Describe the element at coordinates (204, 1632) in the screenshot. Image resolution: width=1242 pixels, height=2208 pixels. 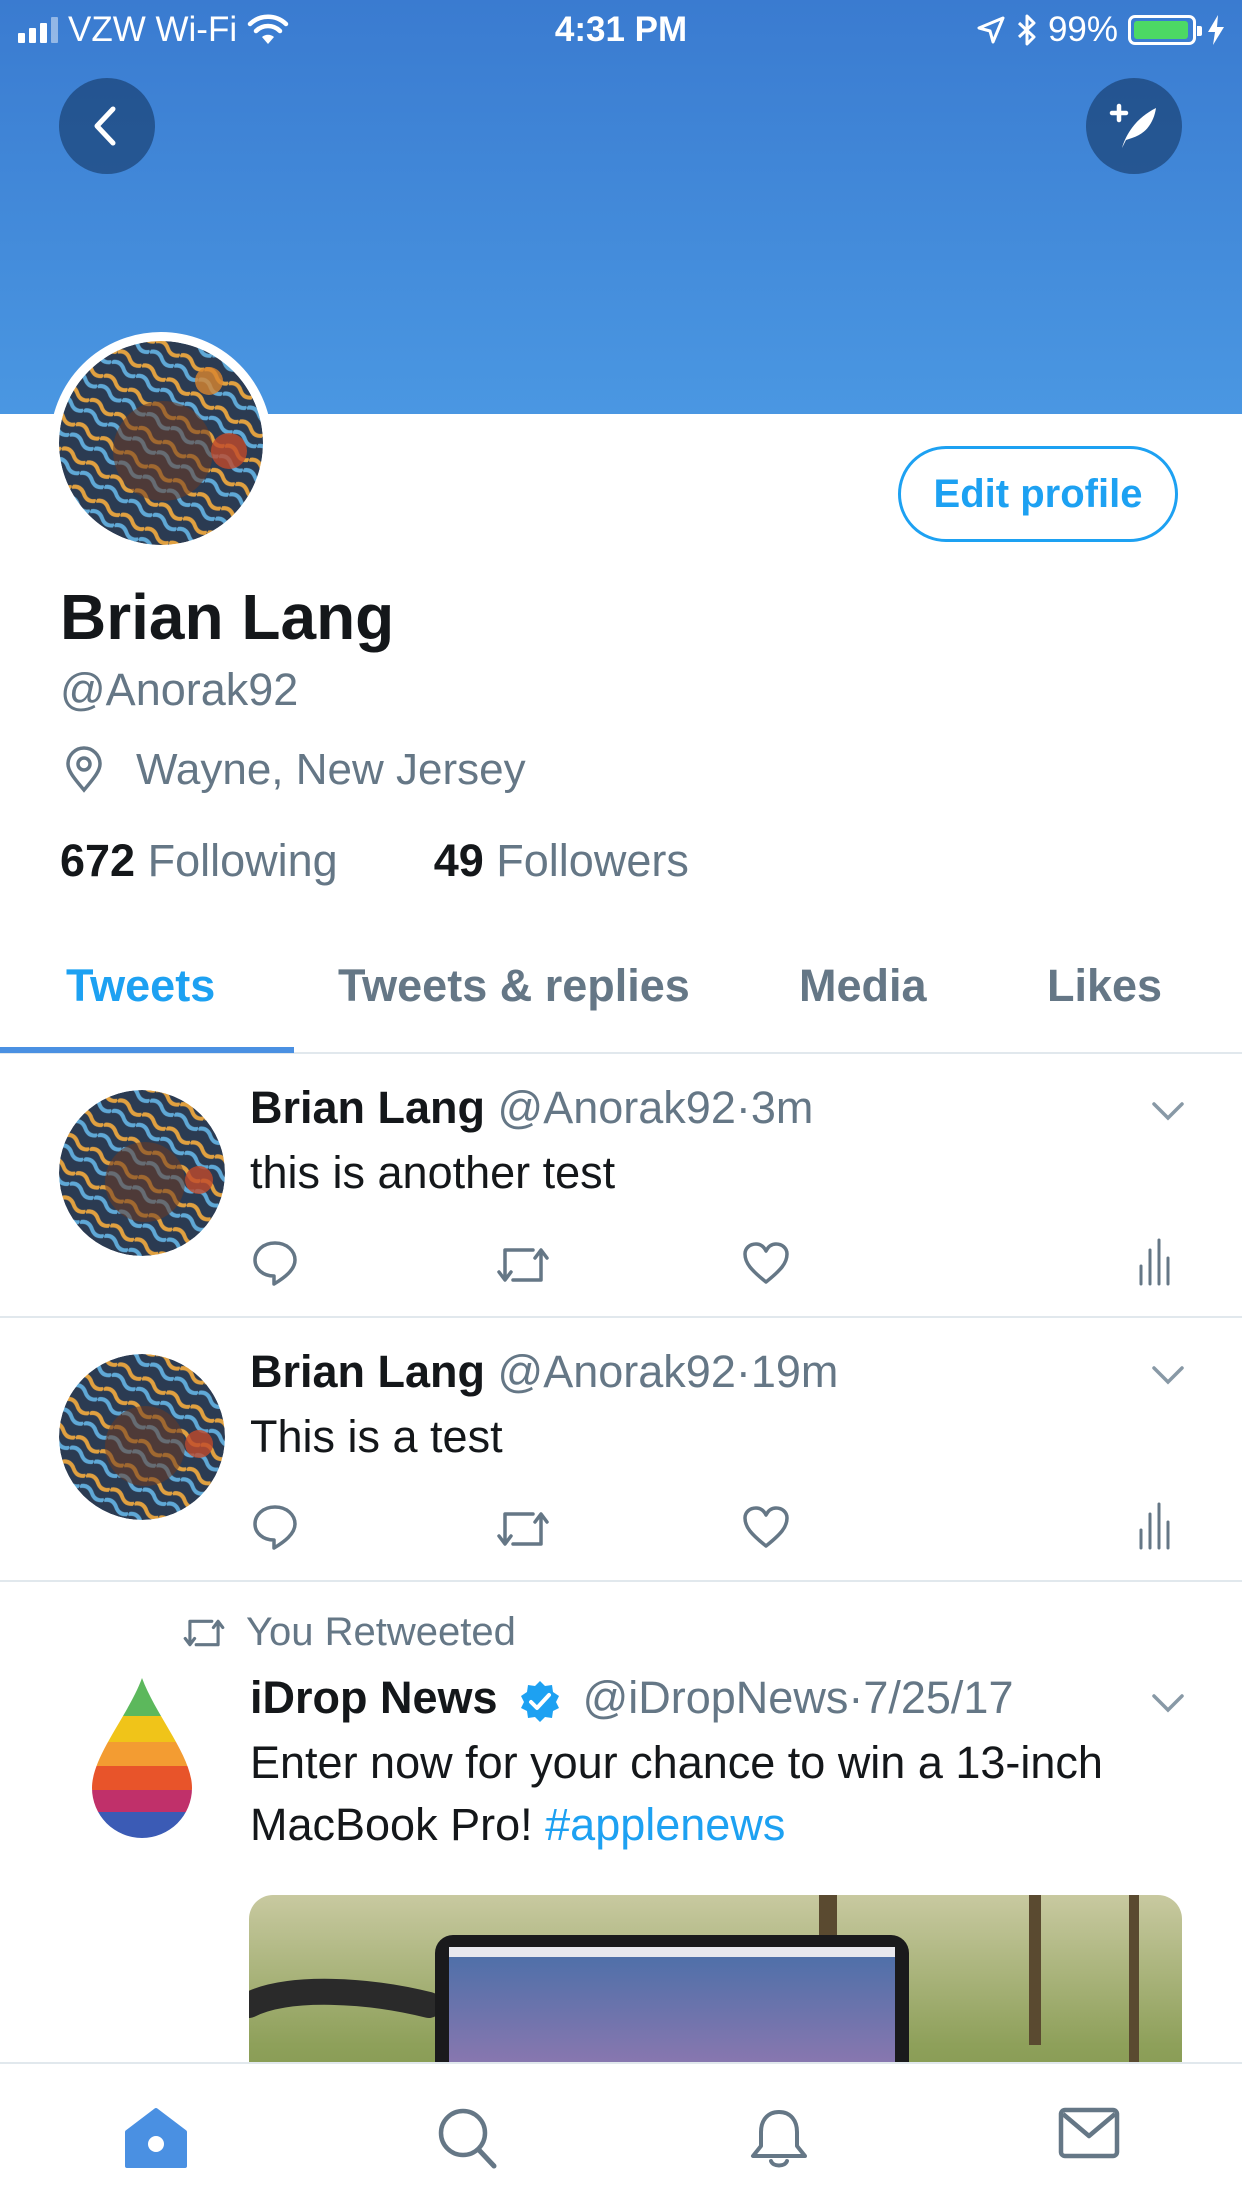
I see `retweet-small-icon` at that location.